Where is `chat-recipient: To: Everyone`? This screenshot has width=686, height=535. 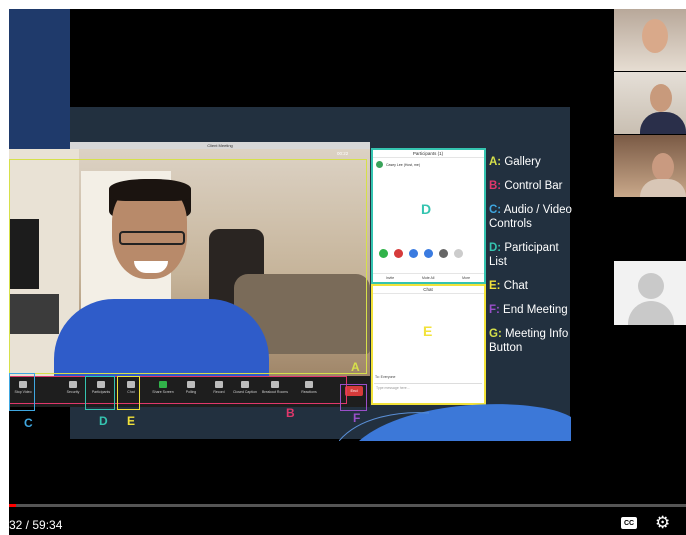
chat-recipient: To: Everyone is located at coordinates (385, 377).